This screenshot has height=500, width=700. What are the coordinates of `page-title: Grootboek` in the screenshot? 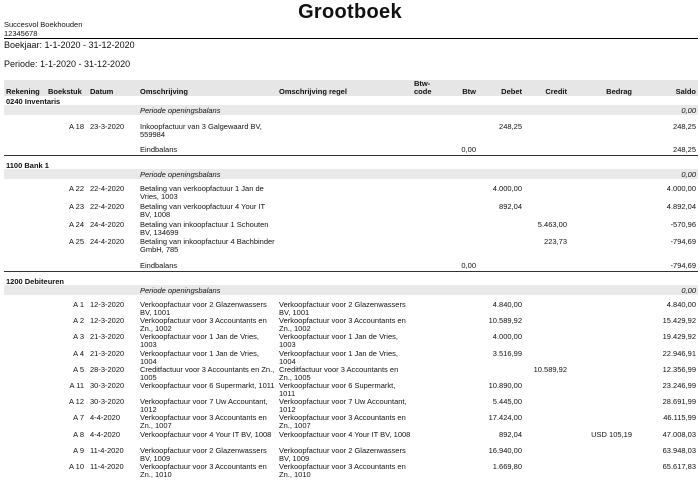 It's located at (350, 12).